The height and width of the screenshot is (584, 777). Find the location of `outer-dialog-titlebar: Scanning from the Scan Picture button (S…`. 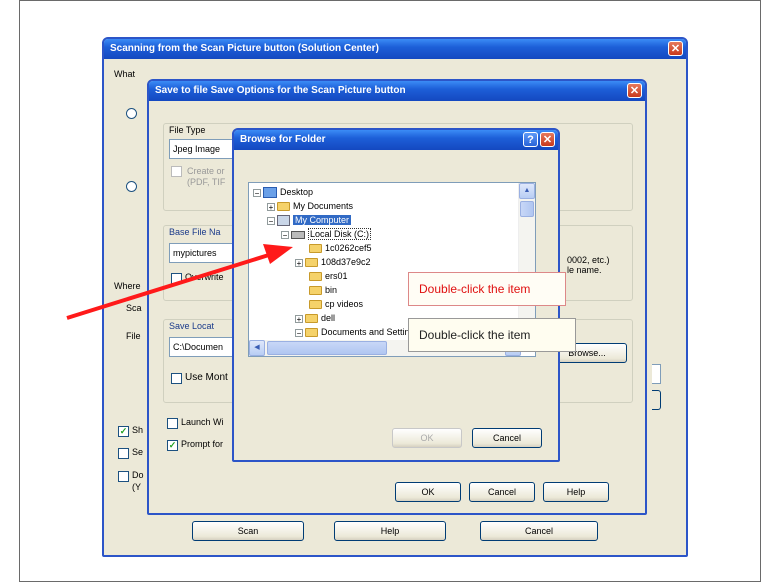

outer-dialog-titlebar: Scanning from the Scan Picture button (S… is located at coordinates (395, 49).